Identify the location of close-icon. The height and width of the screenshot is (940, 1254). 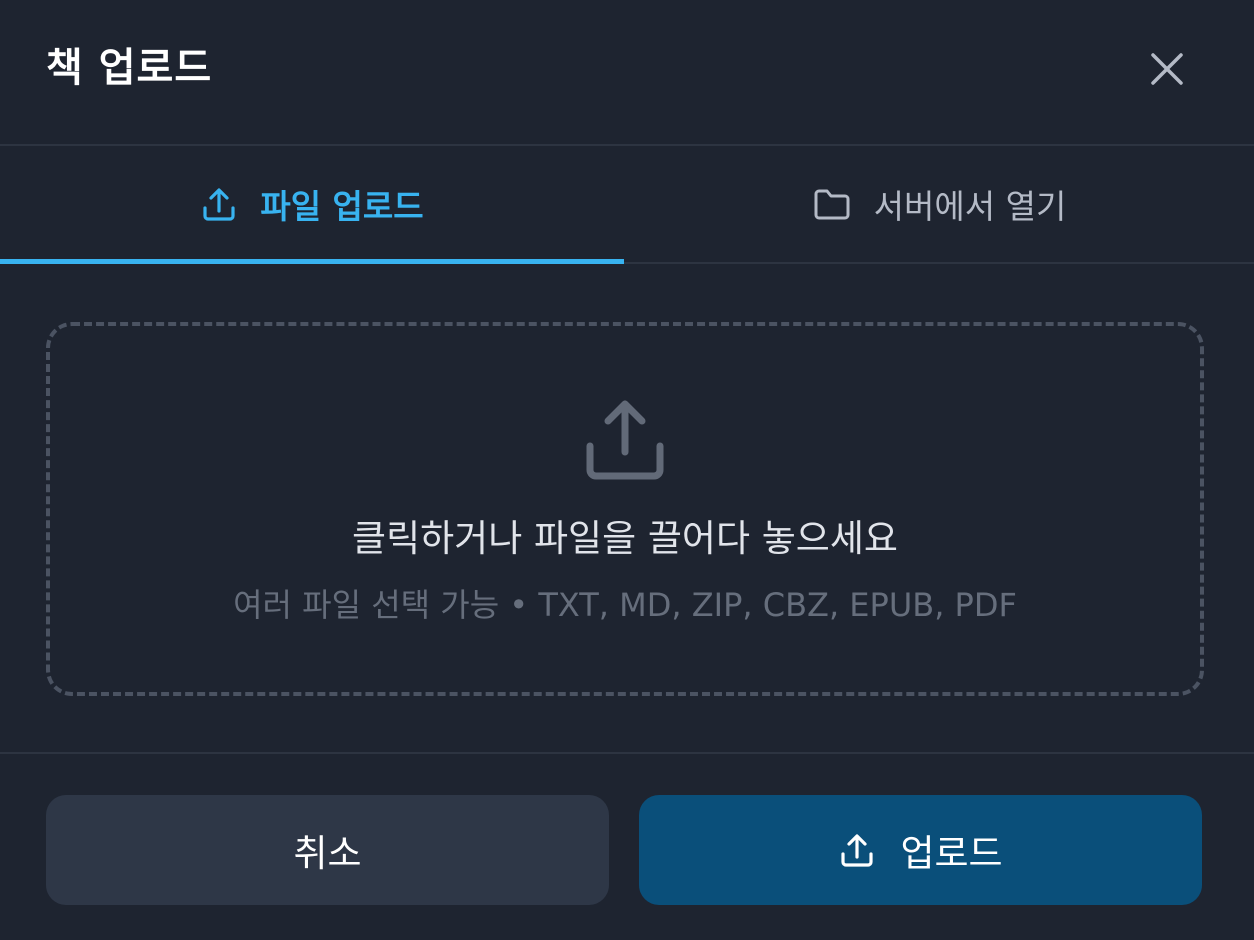
(1167, 69).